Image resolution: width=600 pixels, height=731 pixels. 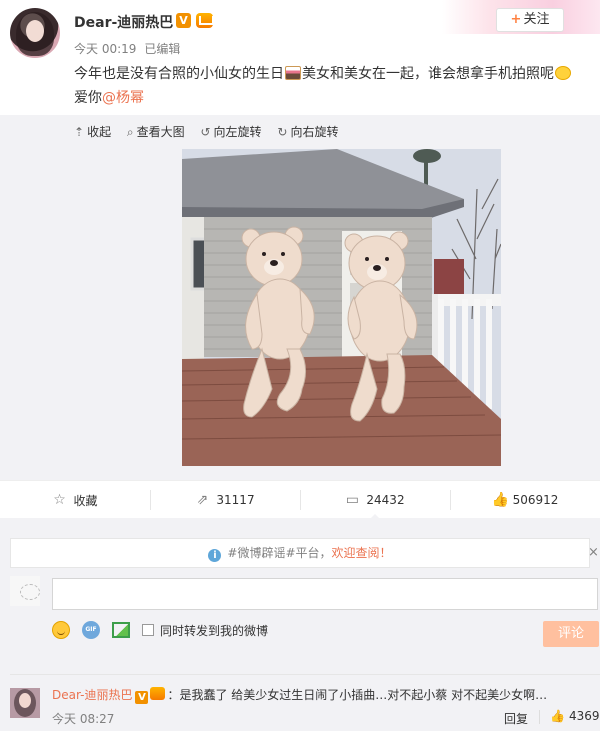 I want to click on media-toolbar: ⇡ 收起 ⌕ 查看大图 ↺ 向左旋转 ↻ 向右旋转, so click(x=212, y=131).